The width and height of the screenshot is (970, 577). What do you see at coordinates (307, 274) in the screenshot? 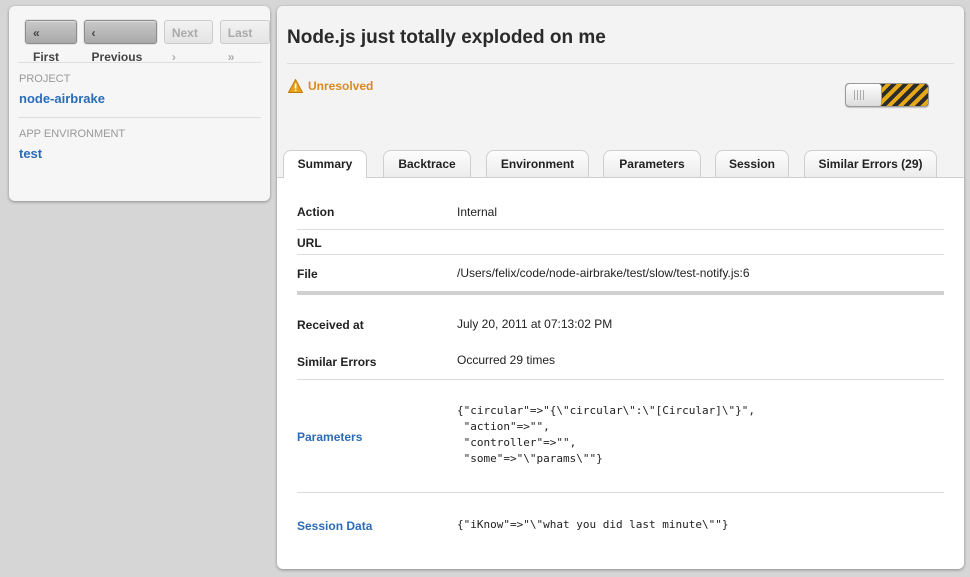
I see `file-label: File` at bounding box center [307, 274].